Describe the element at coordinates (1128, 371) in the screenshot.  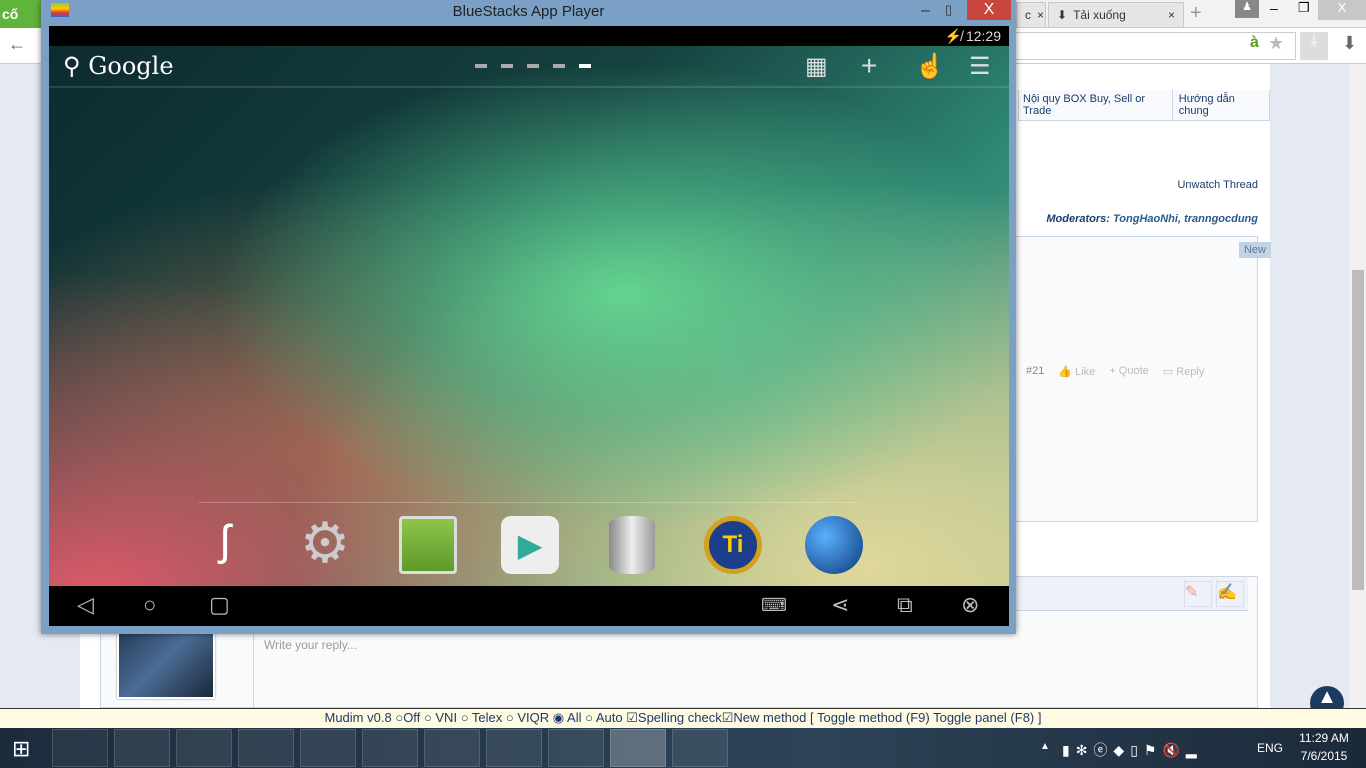
I see `quote-button: + Quote` at that location.